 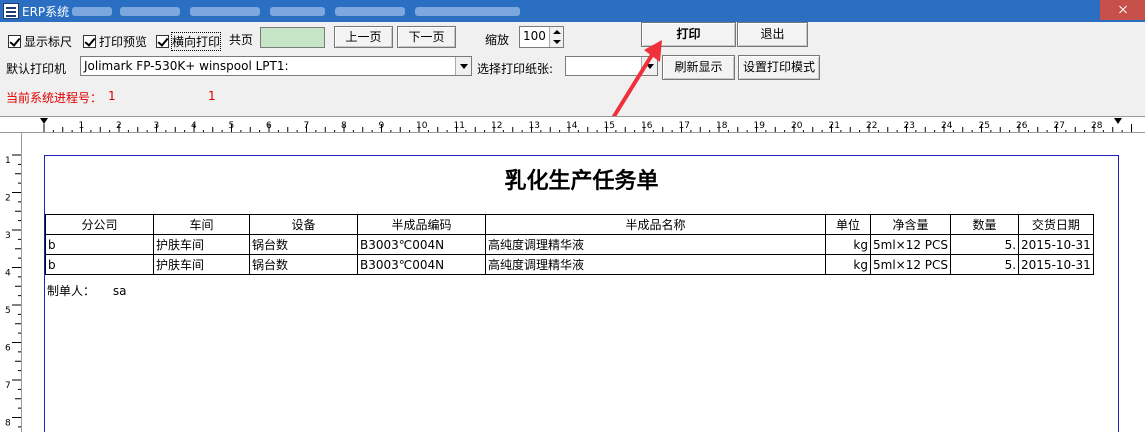 What do you see at coordinates (241, 40) in the screenshot?
I see `total-pages-label: 共页` at bounding box center [241, 40].